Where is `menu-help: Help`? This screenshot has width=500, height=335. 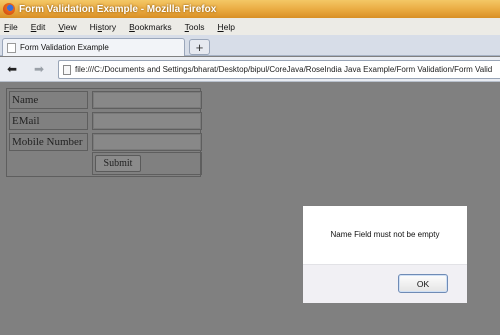 menu-help: Help is located at coordinates (225, 27).